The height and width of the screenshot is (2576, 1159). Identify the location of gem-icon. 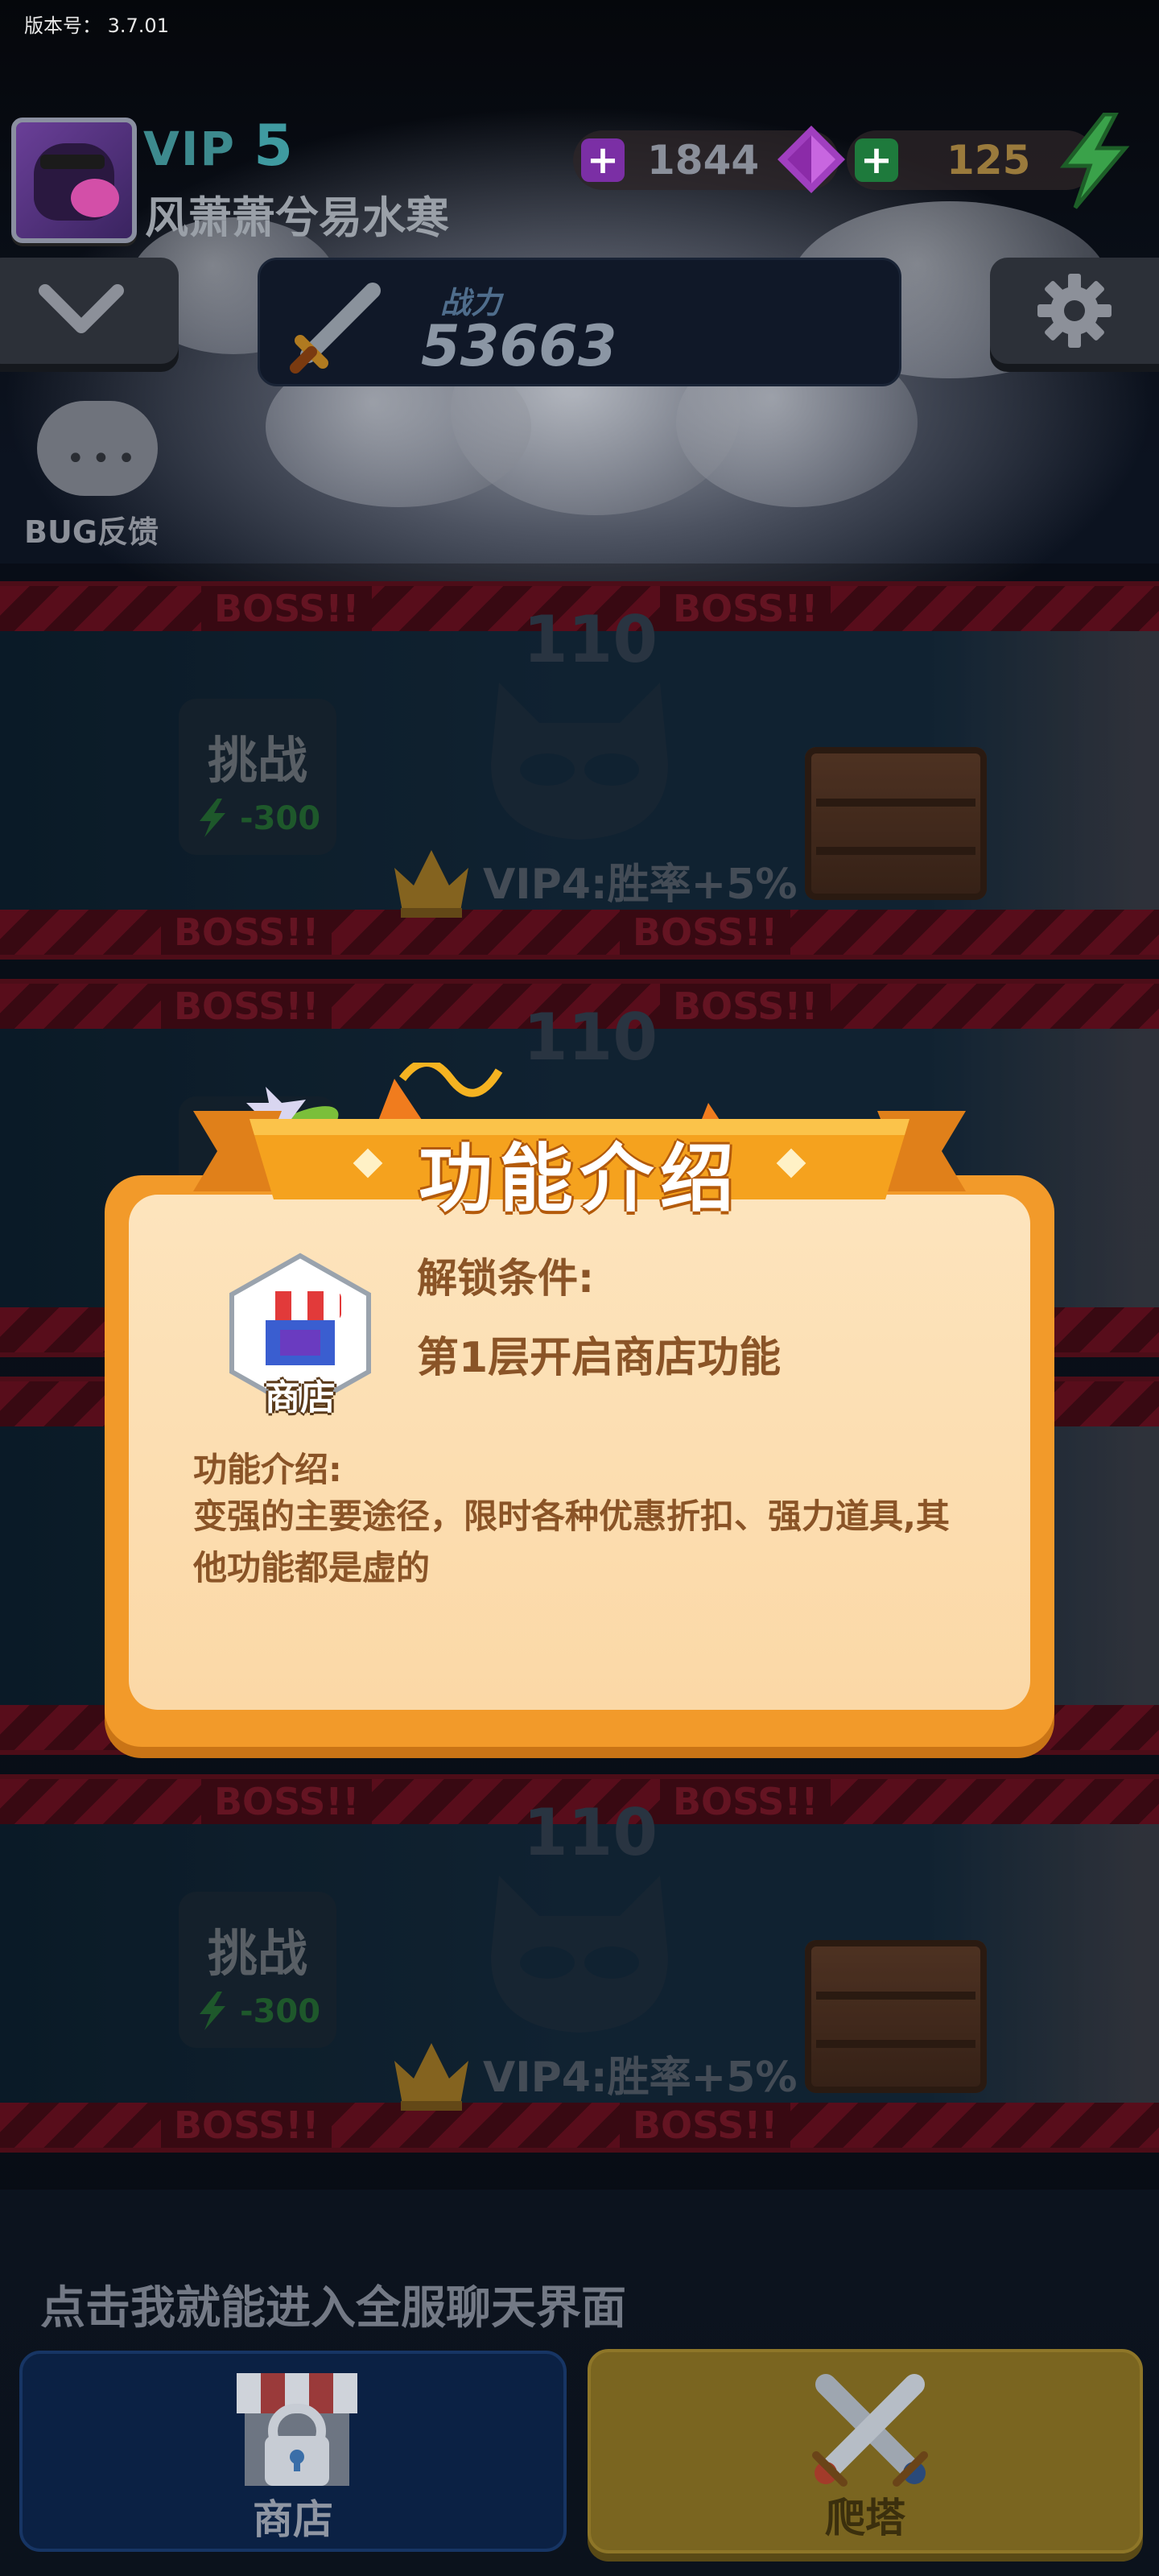
(811, 159).